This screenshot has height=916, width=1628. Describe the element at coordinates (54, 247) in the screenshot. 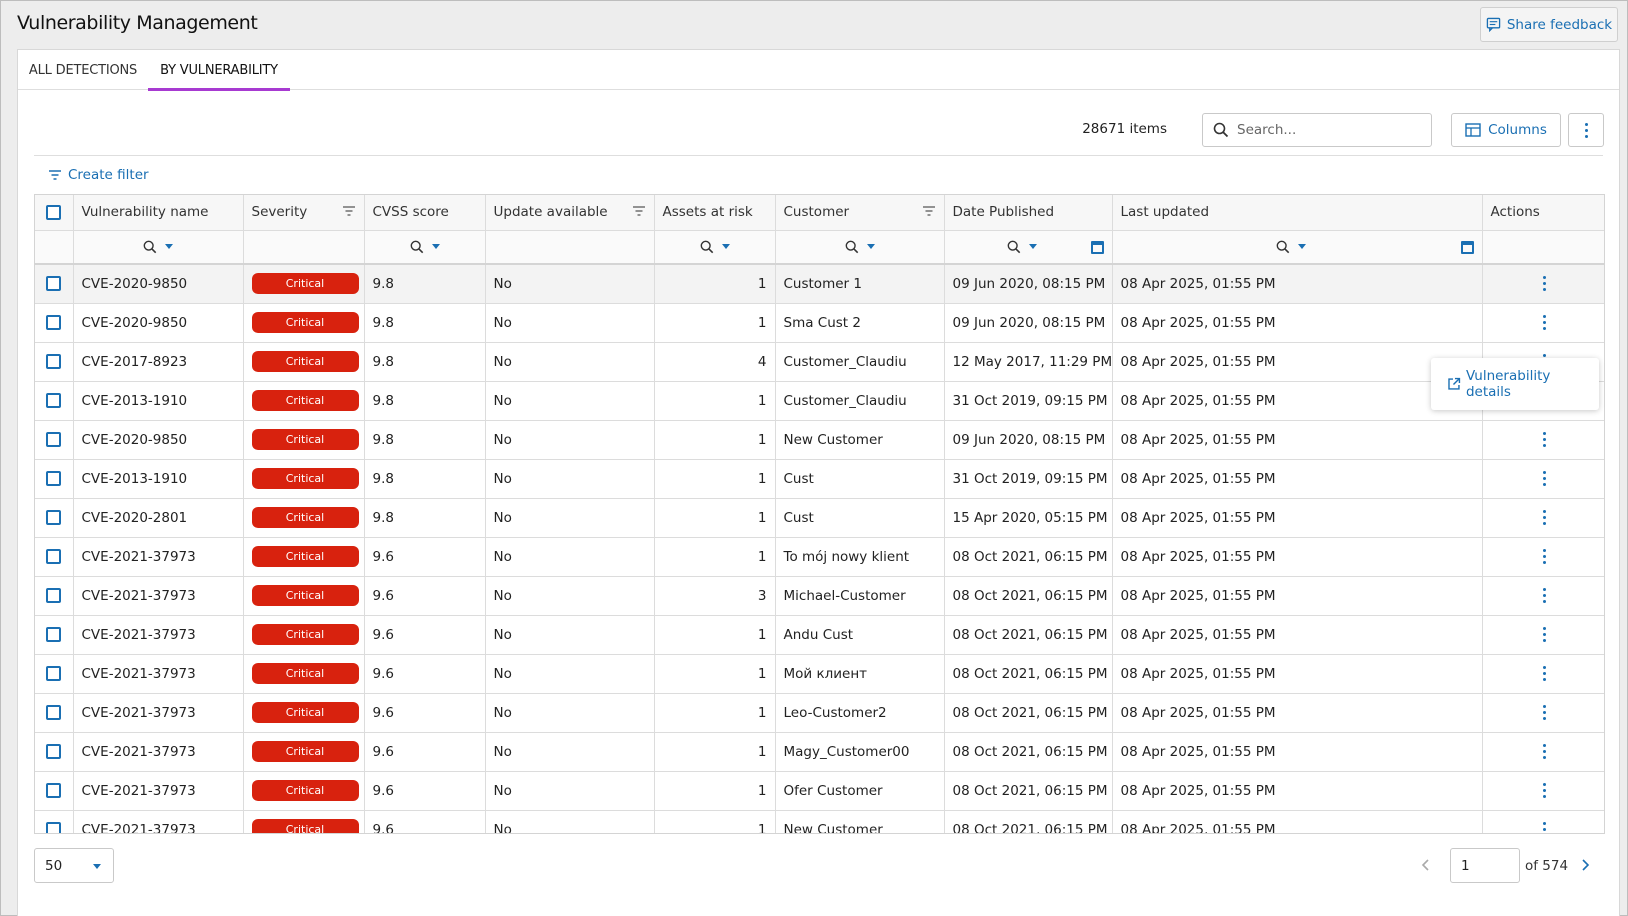

I see `filter-cell-empty` at that location.